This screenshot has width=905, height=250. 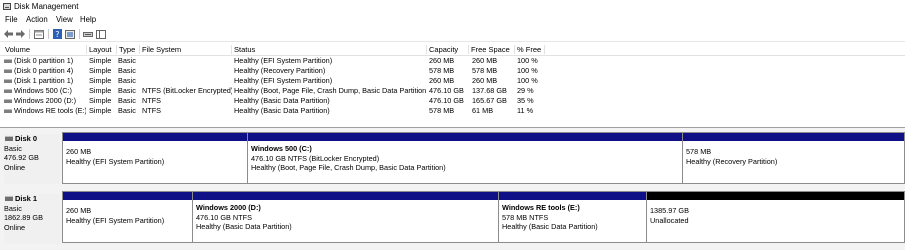 What do you see at coordinates (88, 19) in the screenshot?
I see `menu-help: Help` at bounding box center [88, 19].